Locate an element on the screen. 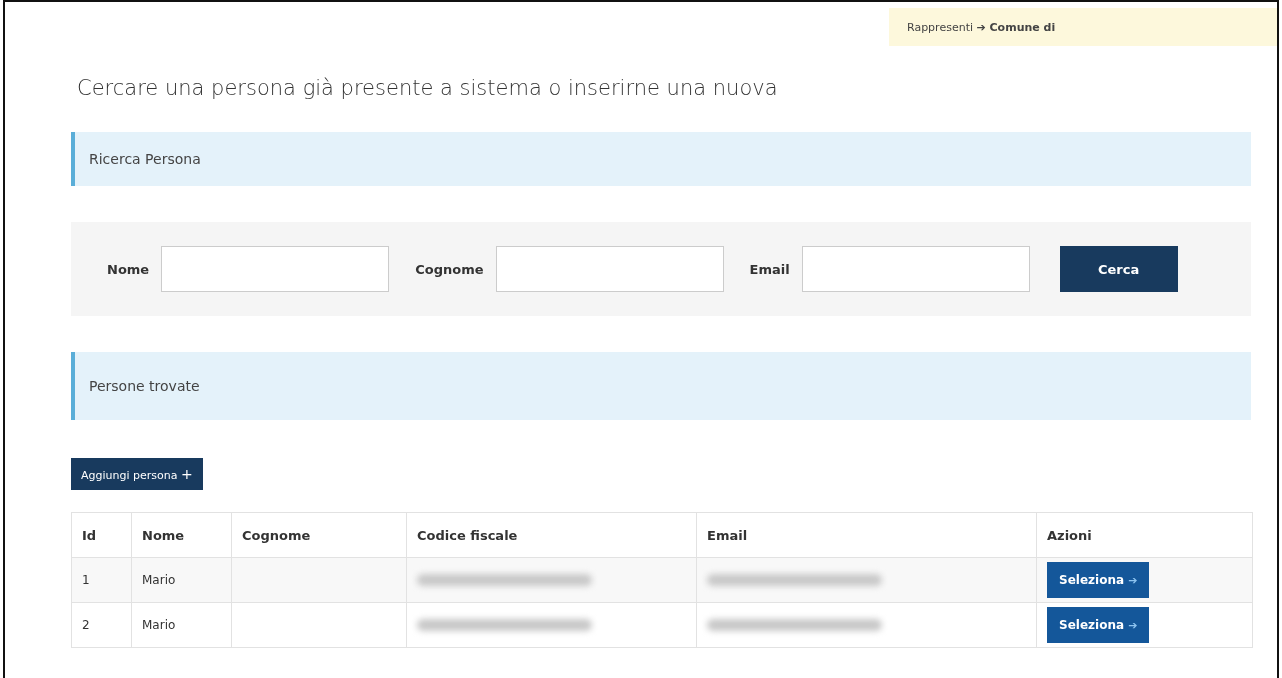 The width and height of the screenshot is (1282, 678). column-header: Codice fiscale is located at coordinates (551, 535).